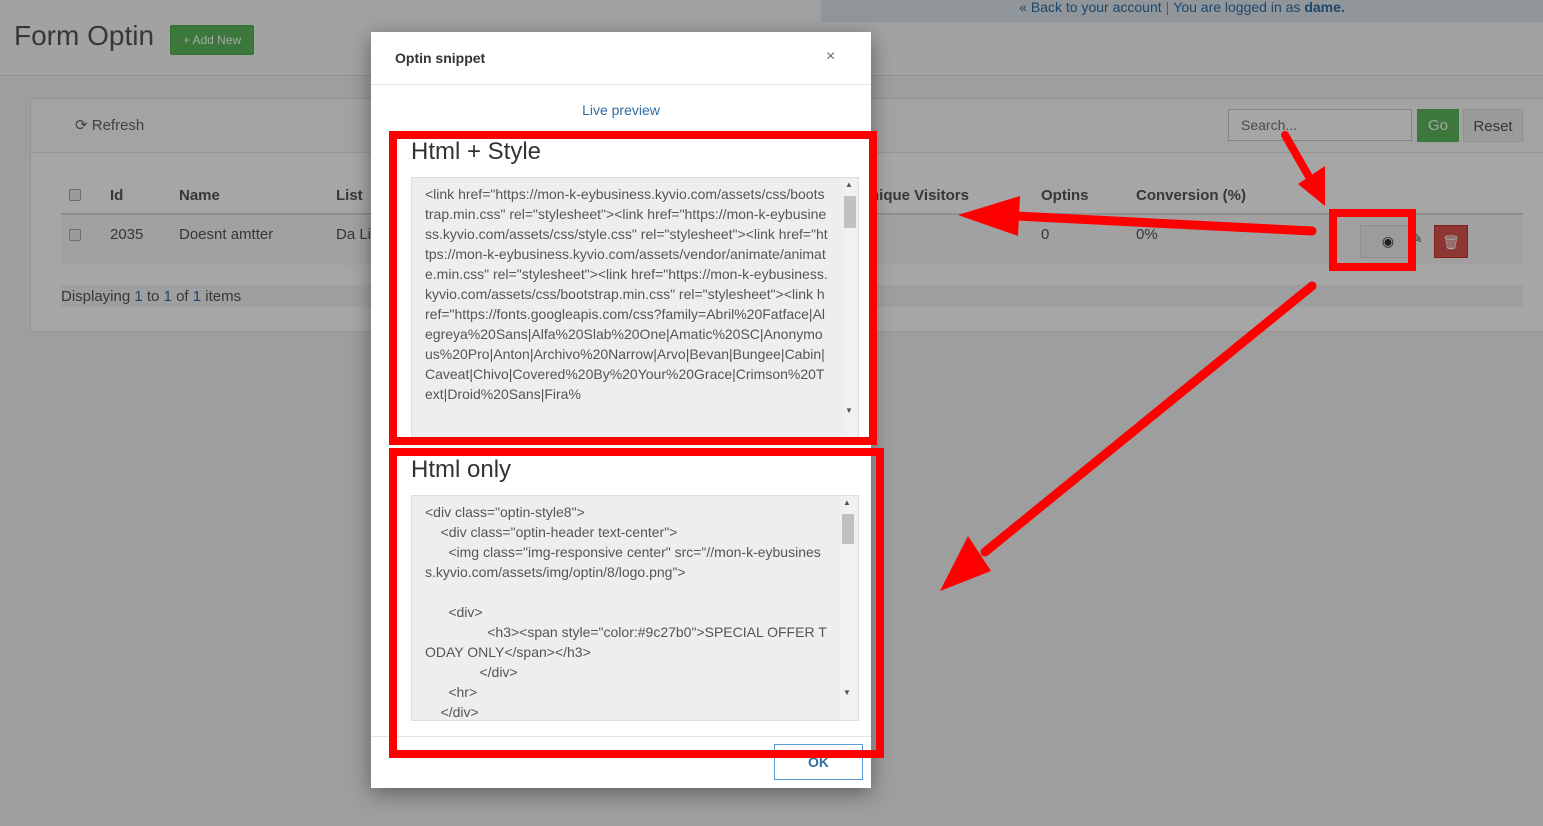 This screenshot has width=1543, height=826. What do you see at coordinates (1137, 216) in the screenshot?
I see `arrow-to-html-style` at bounding box center [1137, 216].